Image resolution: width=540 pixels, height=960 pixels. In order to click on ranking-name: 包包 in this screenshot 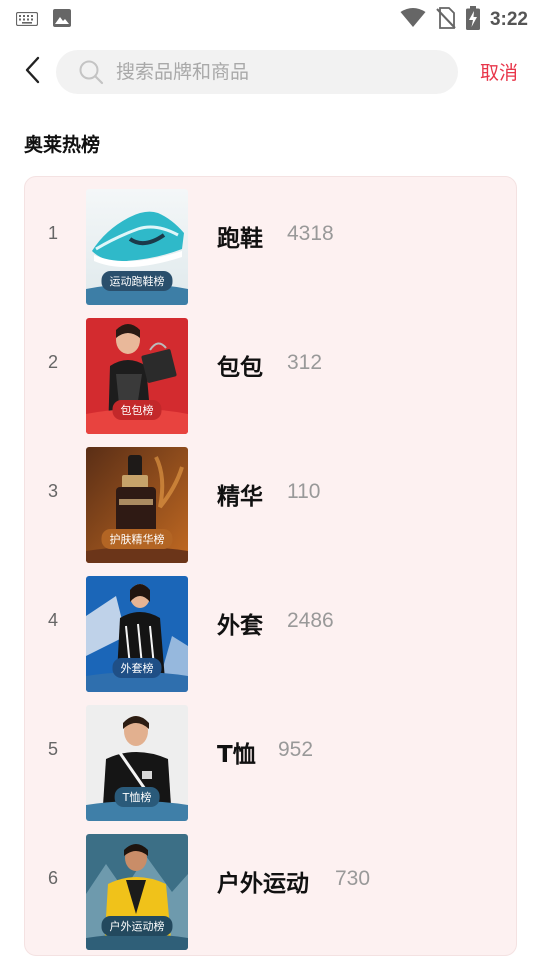, I will do `click(240, 368)`.